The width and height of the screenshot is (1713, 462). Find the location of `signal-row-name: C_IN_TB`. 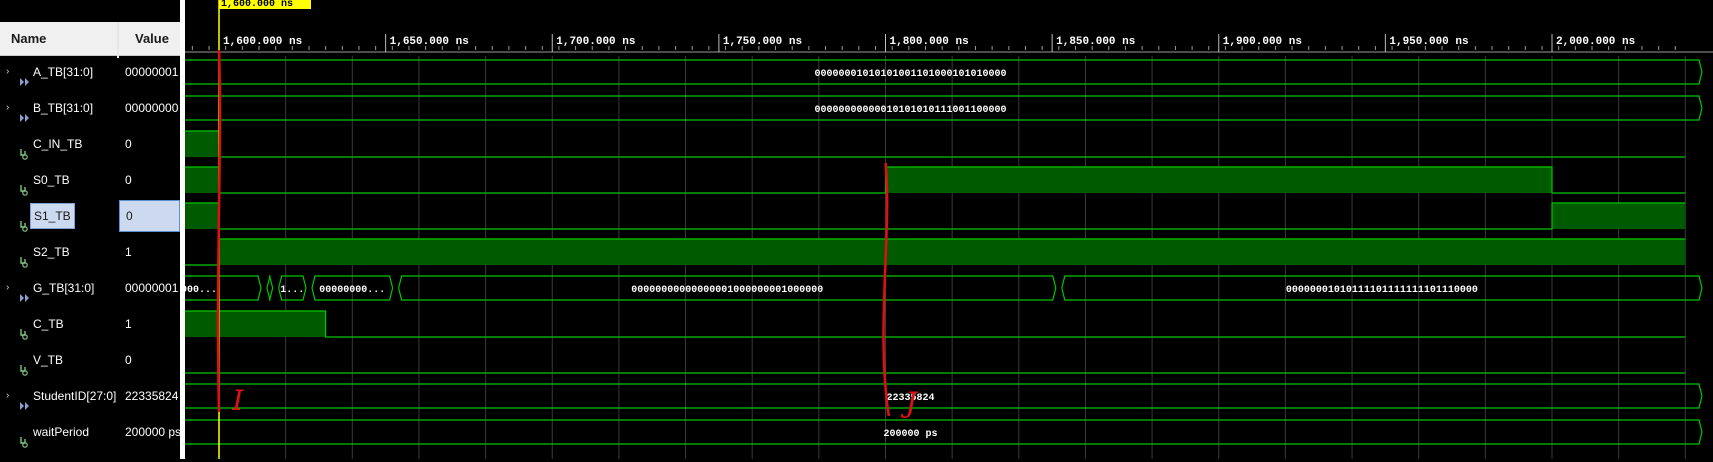

signal-row-name: C_IN_TB is located at coordinates (58, 144).